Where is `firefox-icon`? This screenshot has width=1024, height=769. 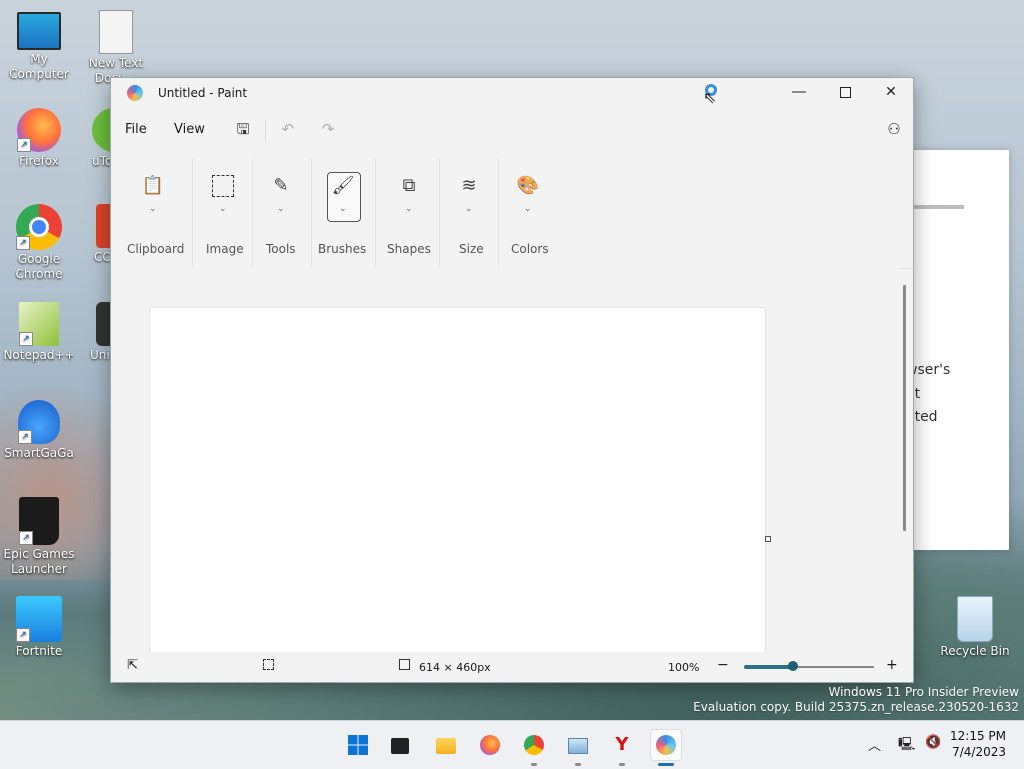
firefox-icon is located at coordinates (490, 745).